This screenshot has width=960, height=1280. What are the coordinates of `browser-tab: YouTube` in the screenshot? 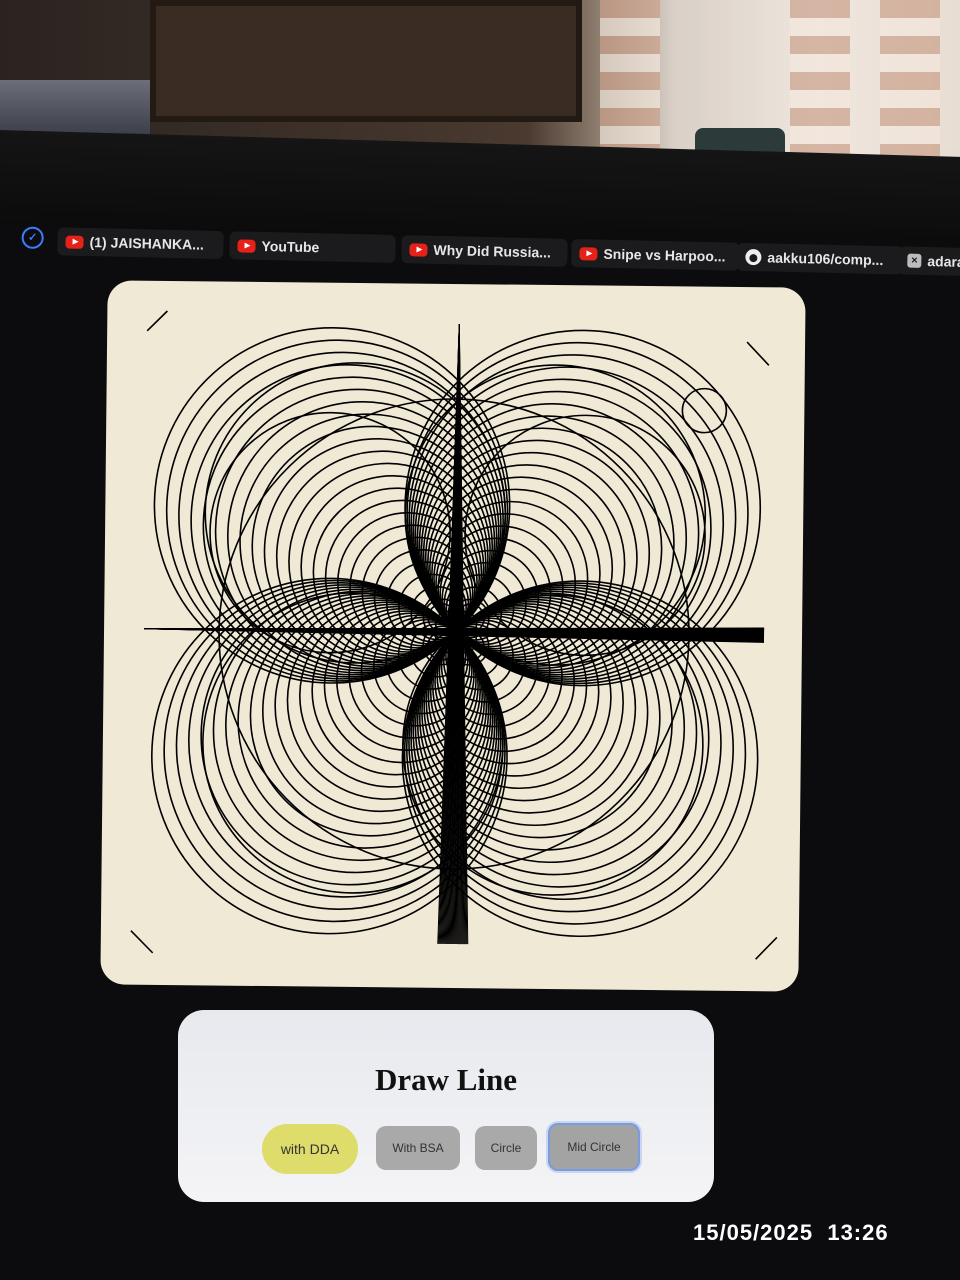 It's located at (312, 247).